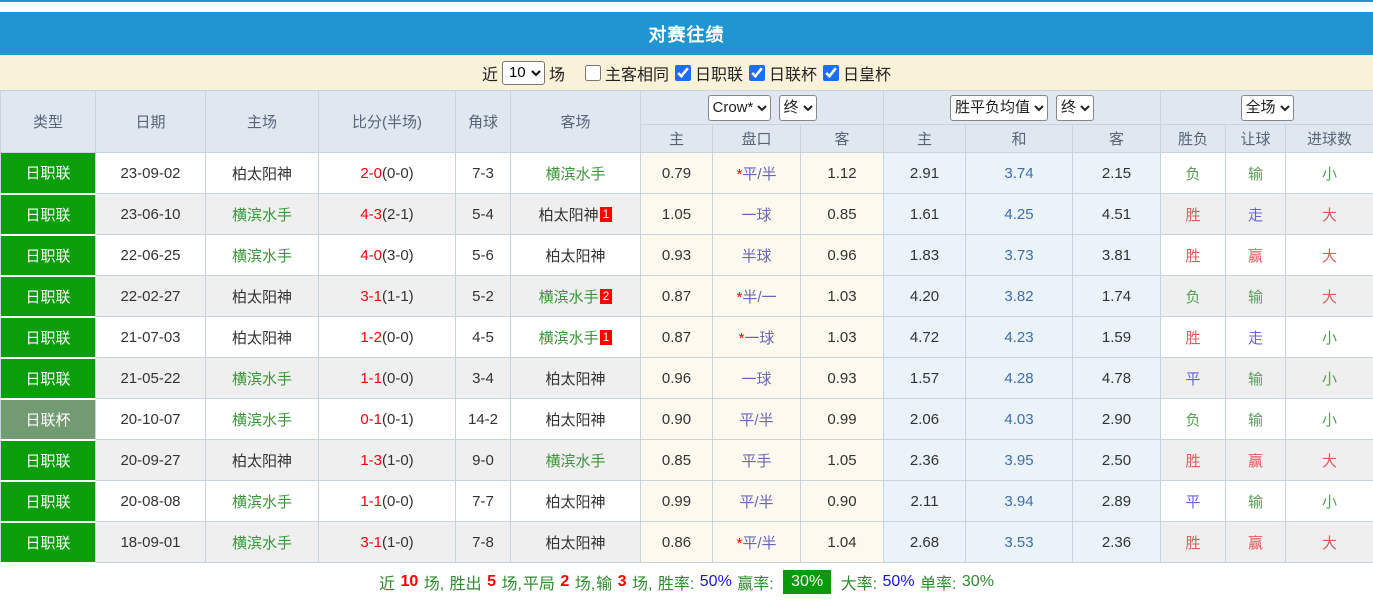  What do you see at coordinates (1019, 337) in the screenshot?
I see `mean-draw-odds: 4.23` at bounding box center [1019, 337].